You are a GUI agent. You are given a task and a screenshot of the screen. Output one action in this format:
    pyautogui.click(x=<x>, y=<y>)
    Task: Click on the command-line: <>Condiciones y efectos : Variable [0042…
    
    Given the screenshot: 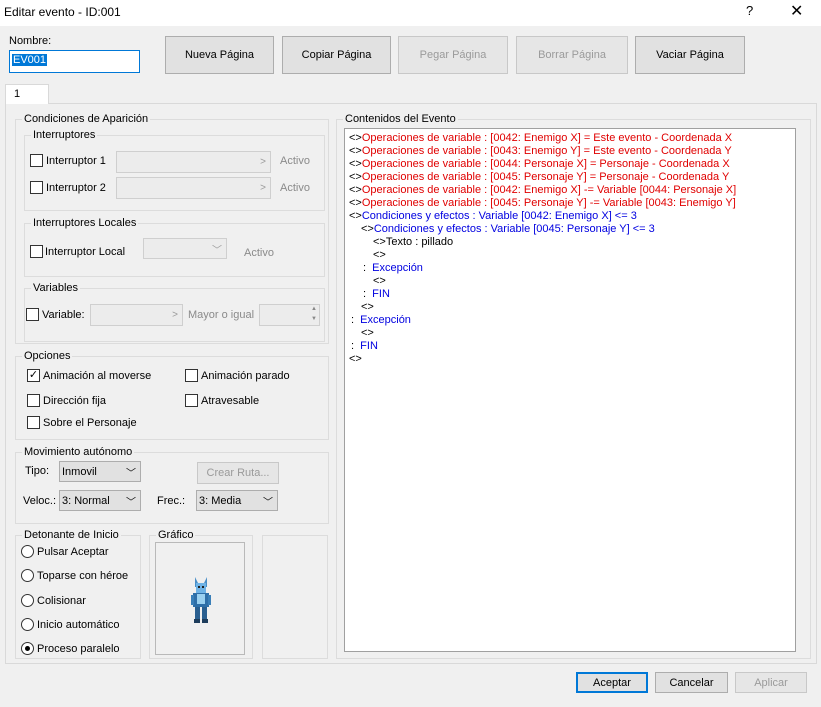 What is the action you would take?
    pyautogui.click(x=493, y=216)
    